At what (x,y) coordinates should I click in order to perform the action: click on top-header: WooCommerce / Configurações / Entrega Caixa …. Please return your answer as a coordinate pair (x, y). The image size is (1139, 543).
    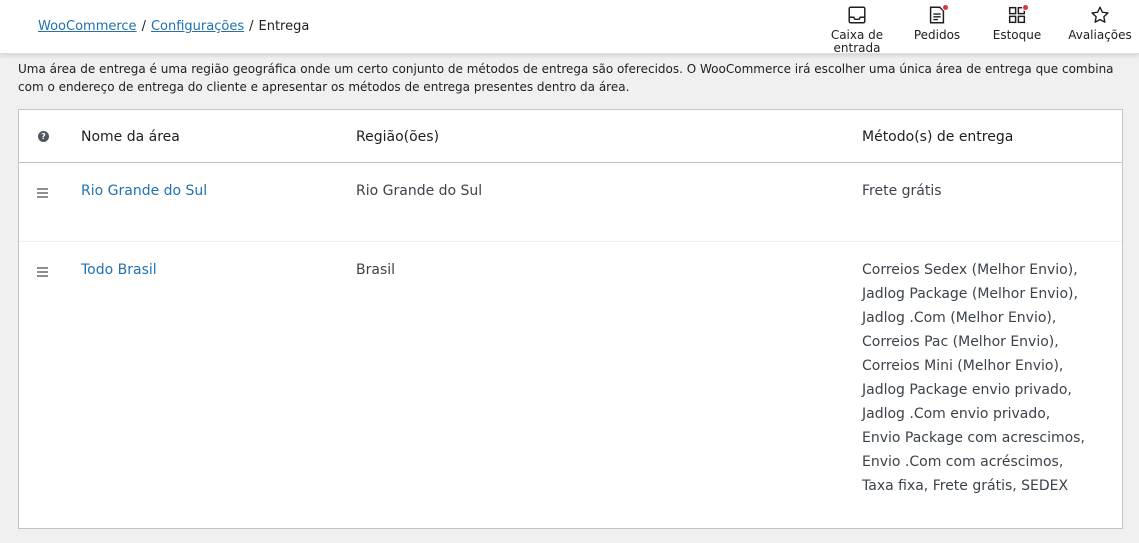
    Looking at the image, I should click on (569, 27).